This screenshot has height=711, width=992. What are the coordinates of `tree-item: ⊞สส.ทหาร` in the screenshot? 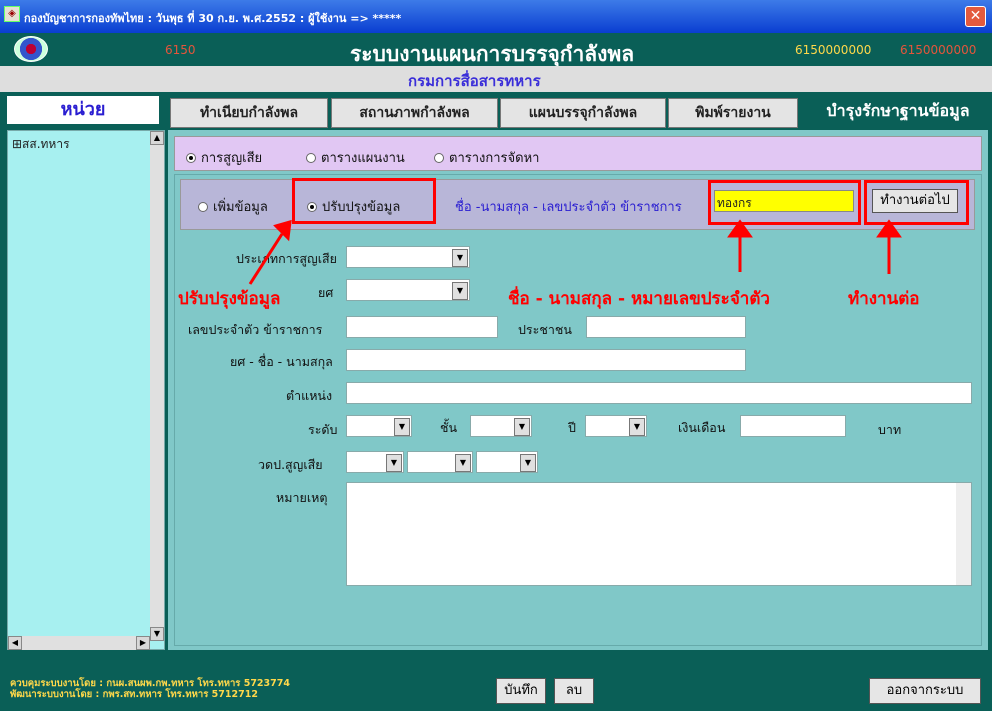 It's located at (41, 144).